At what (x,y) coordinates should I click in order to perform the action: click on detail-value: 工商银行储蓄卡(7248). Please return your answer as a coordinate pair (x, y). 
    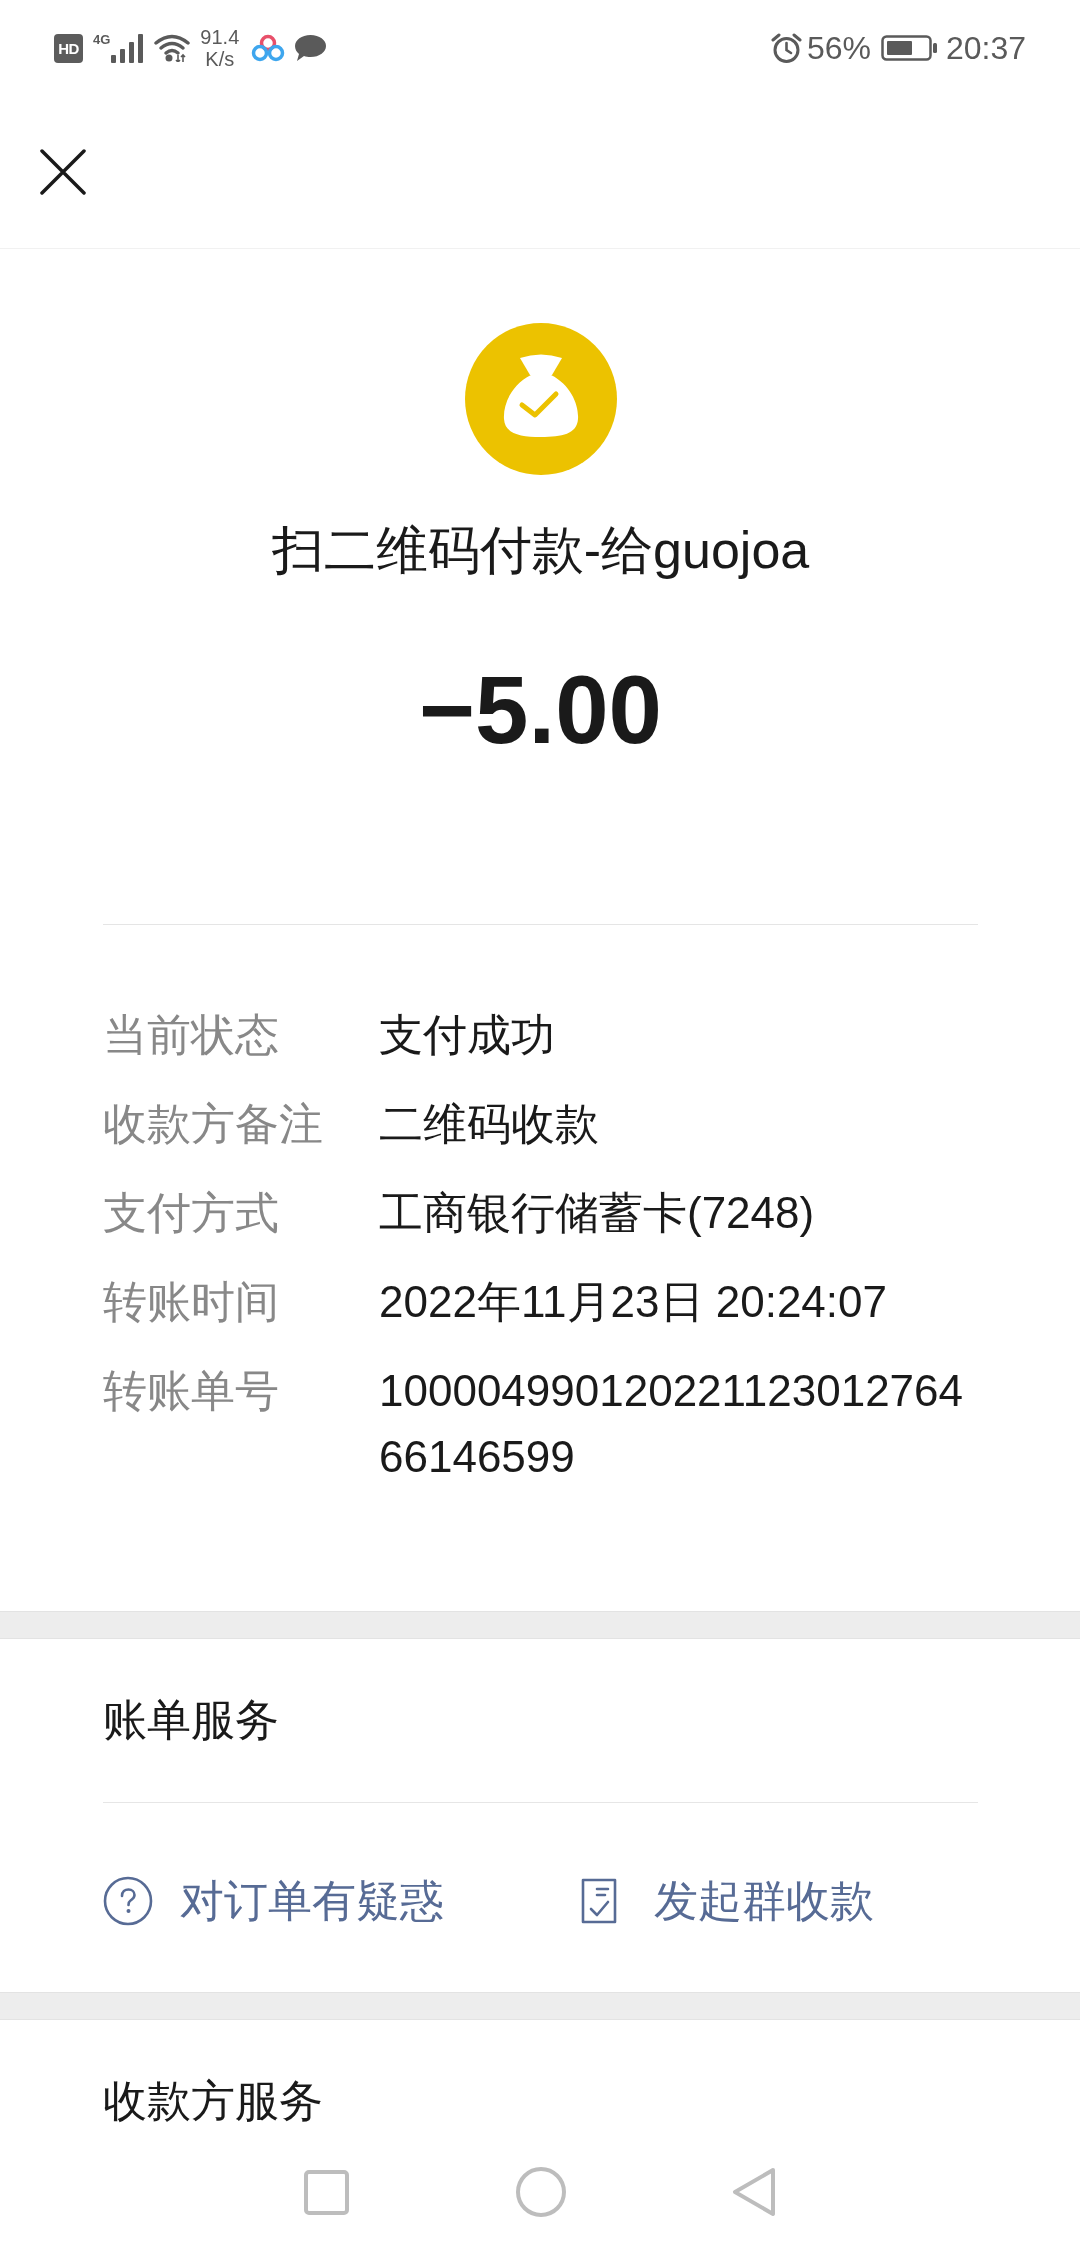
    Looking at the image, I should click on (597, 1213).